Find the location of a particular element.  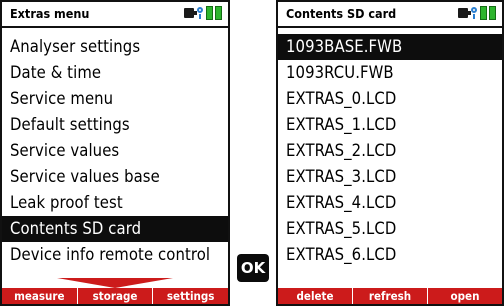

menu-item-device-info-remote-control: Device info remote control is located at coordinates (115, 255).